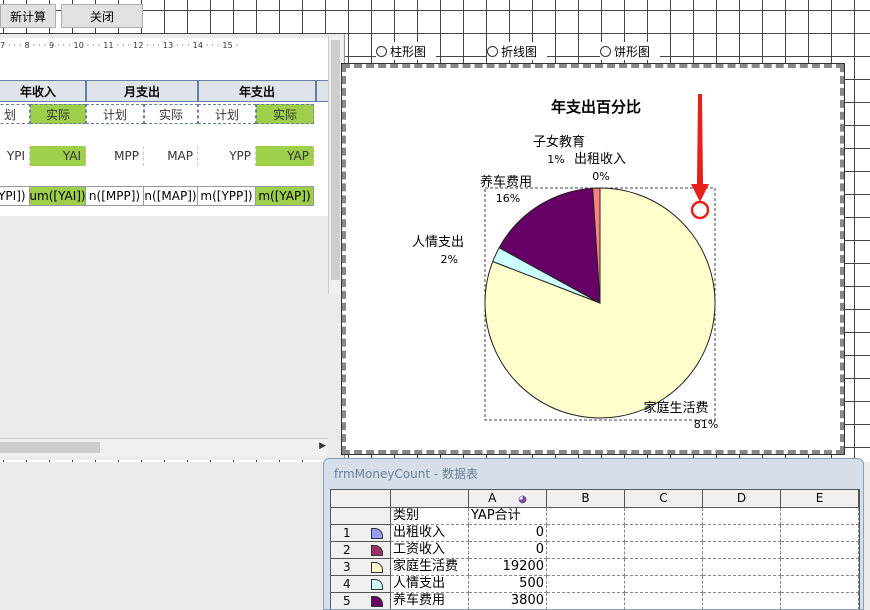 This screenshot has width=870, height=610. What do you see at coordinates (347, 567) in the screenshot?
I see `row-number: 3` at bounding box center [347, 567].